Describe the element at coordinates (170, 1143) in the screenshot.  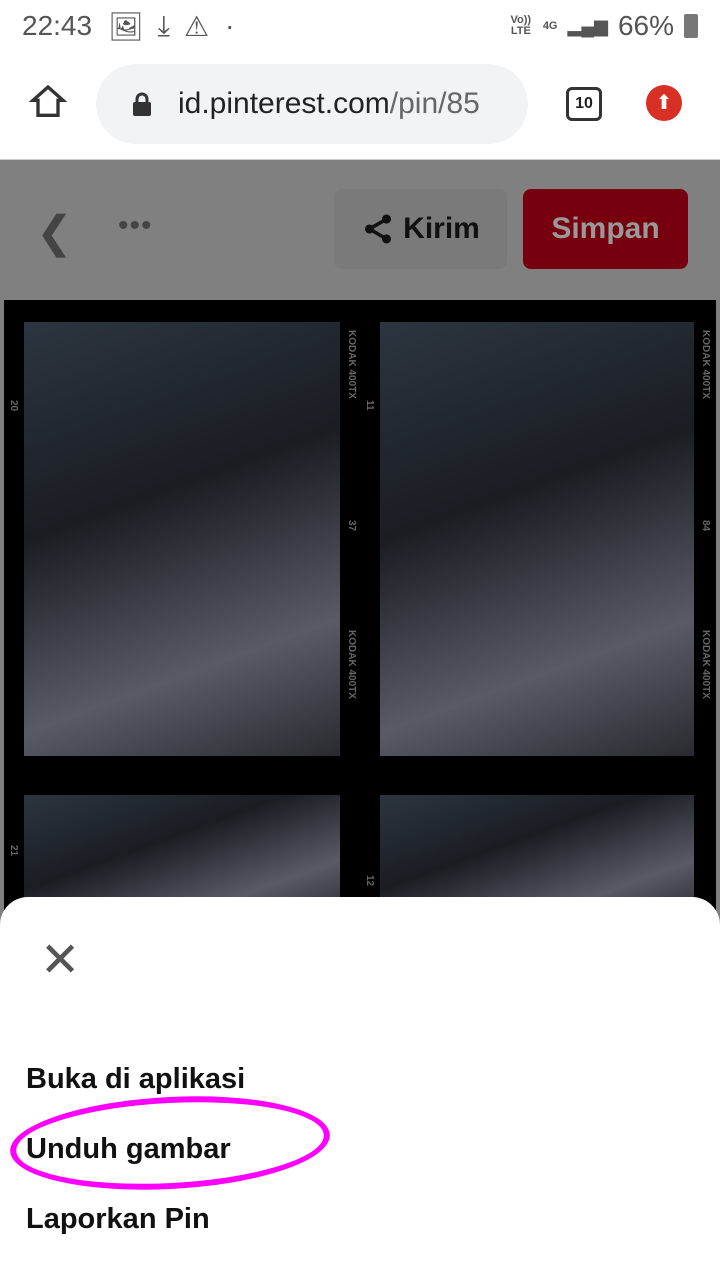
I see `highlight-annotation` at that location.